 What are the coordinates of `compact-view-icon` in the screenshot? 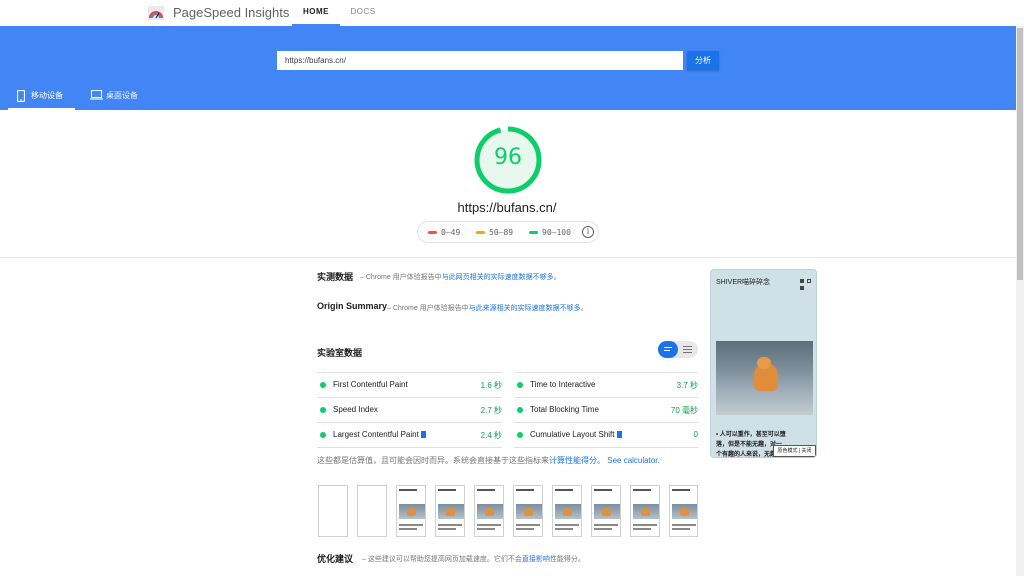 It's located at (668, 349).